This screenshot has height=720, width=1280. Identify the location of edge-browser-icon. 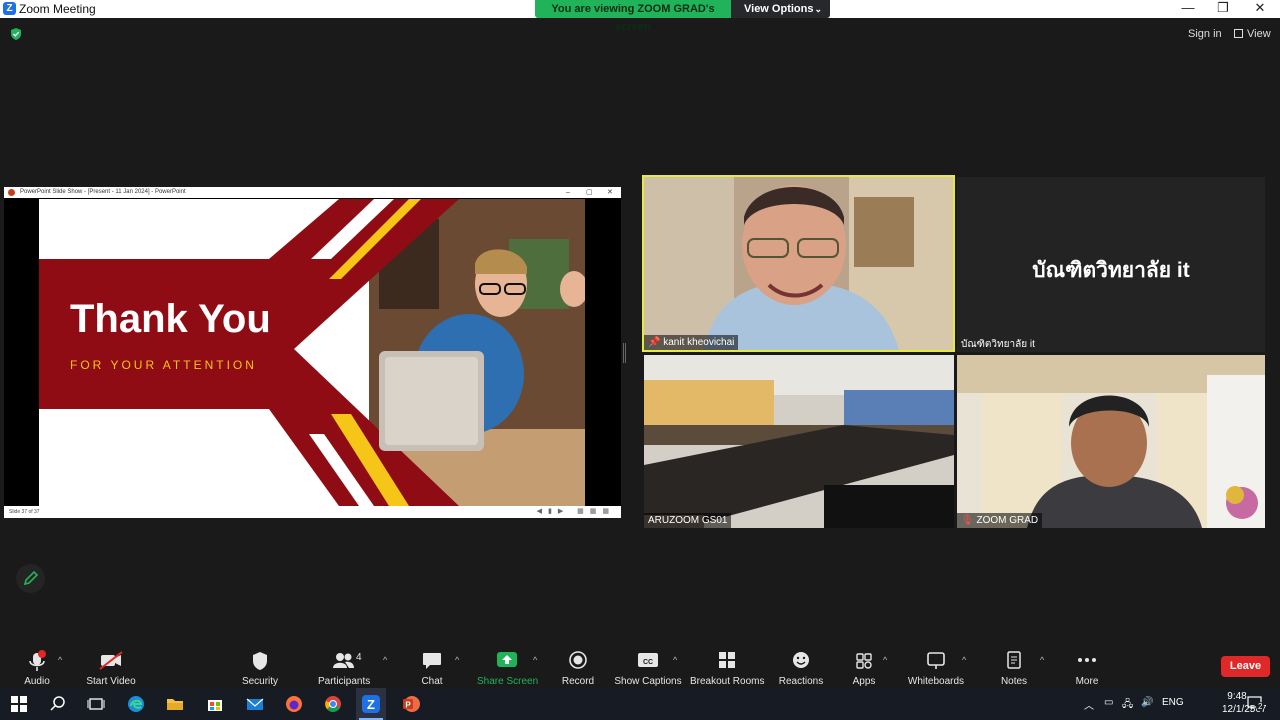
(136, 704).